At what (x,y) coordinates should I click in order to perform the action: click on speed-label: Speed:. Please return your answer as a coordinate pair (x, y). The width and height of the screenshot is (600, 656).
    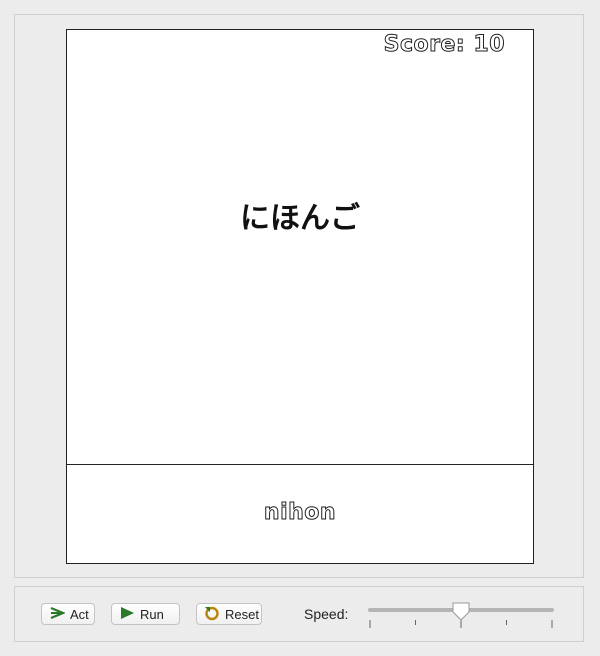
    Looking at the image, I should click on (326, 614).